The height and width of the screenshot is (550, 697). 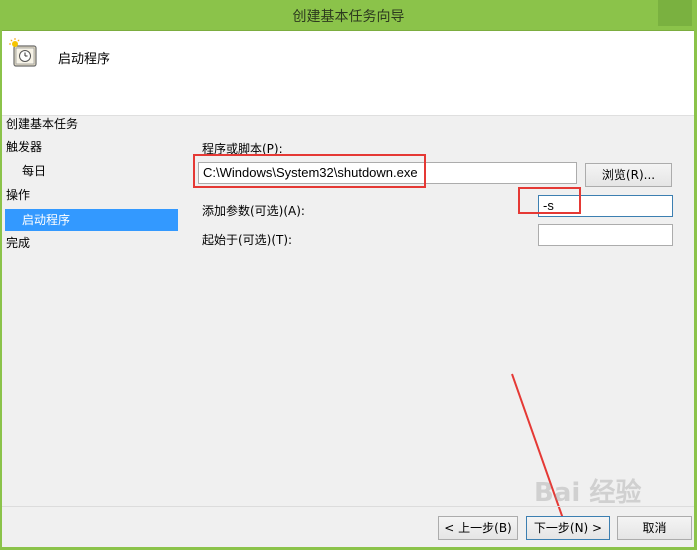 I want to click on back-button: < 上一步(B), so click(x=478, y=528).